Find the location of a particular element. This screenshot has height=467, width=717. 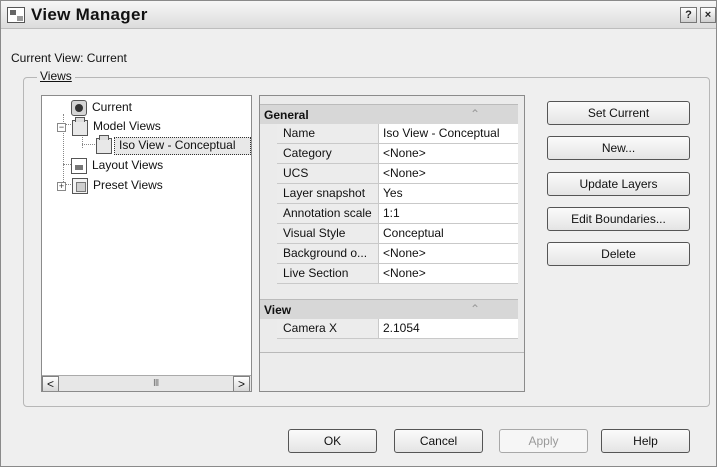

tree-item-iso-view-conceptual-label: Iso View - Conceptual is located at coordinates (177, 145).